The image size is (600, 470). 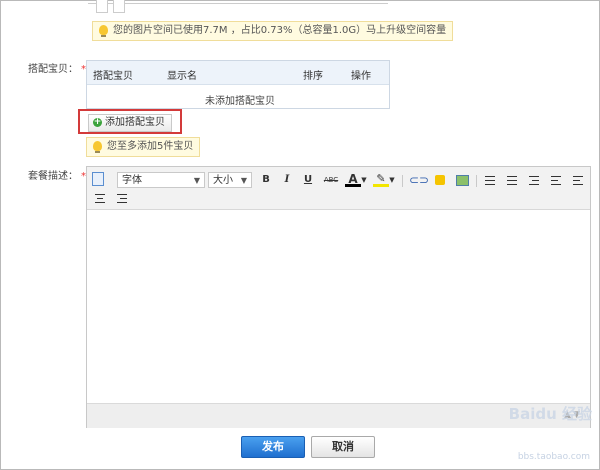 I want to click on emoticon-icon, so click(x=440, y=180).